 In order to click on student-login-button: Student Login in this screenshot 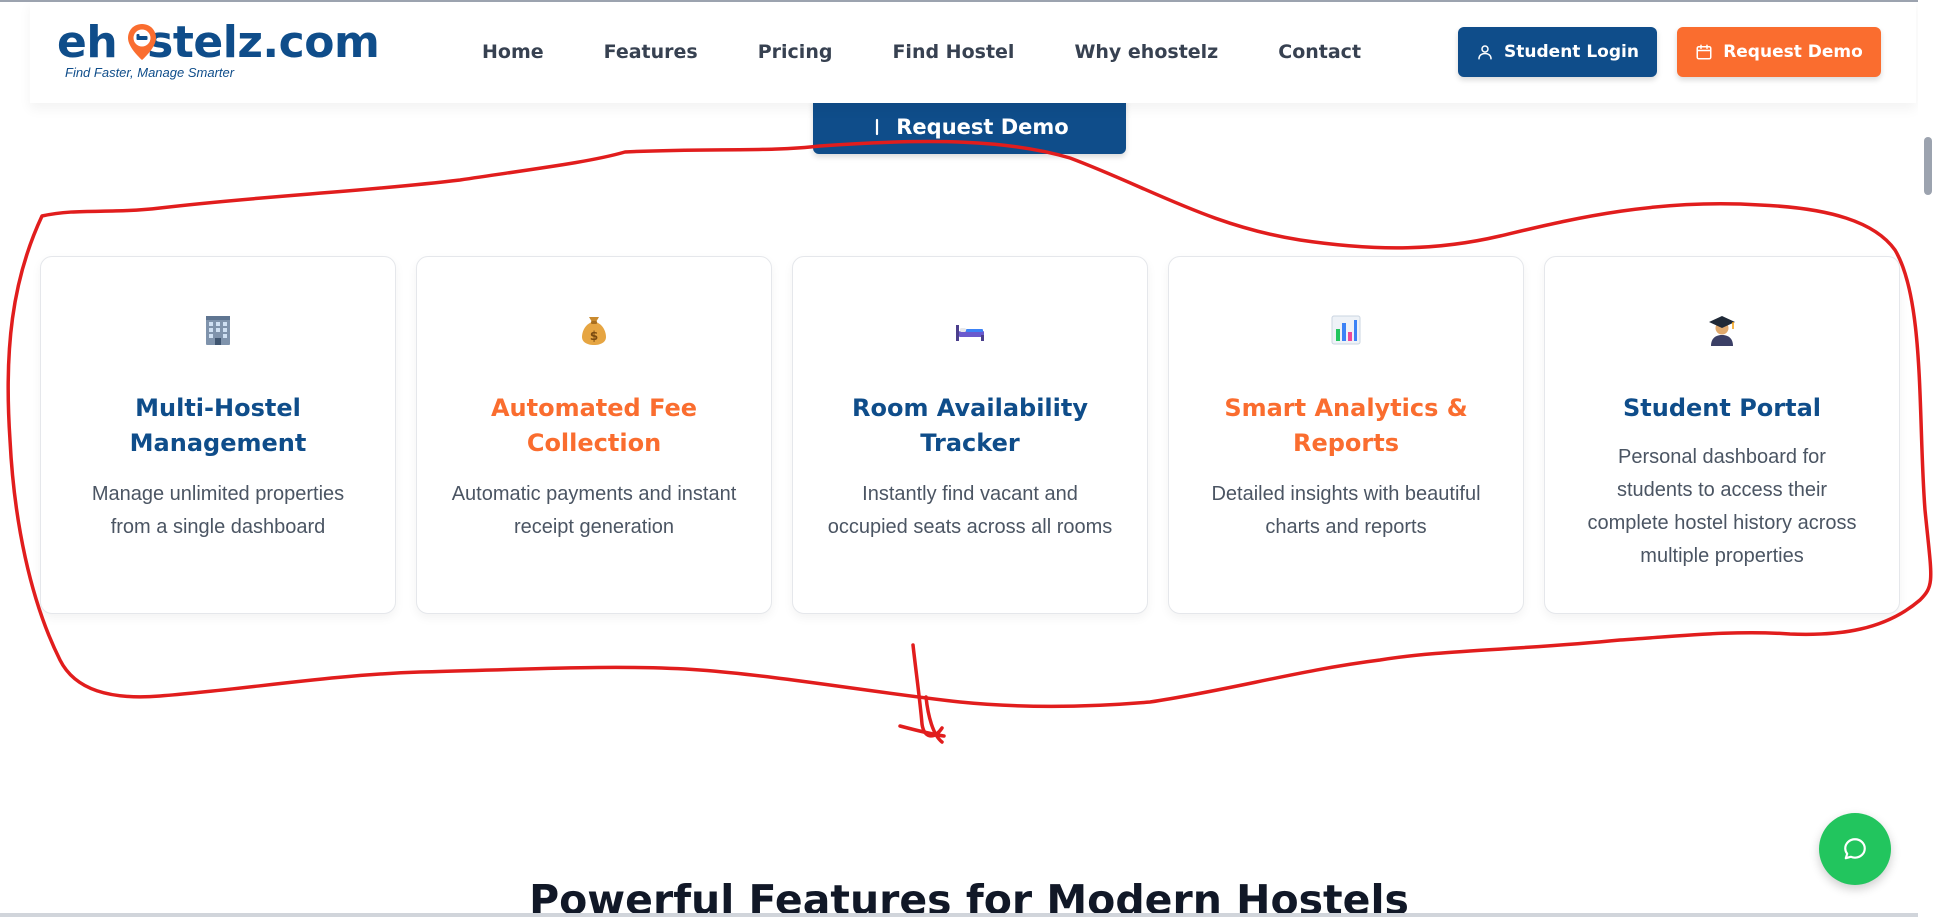, I will do `click(1557, 52)`.